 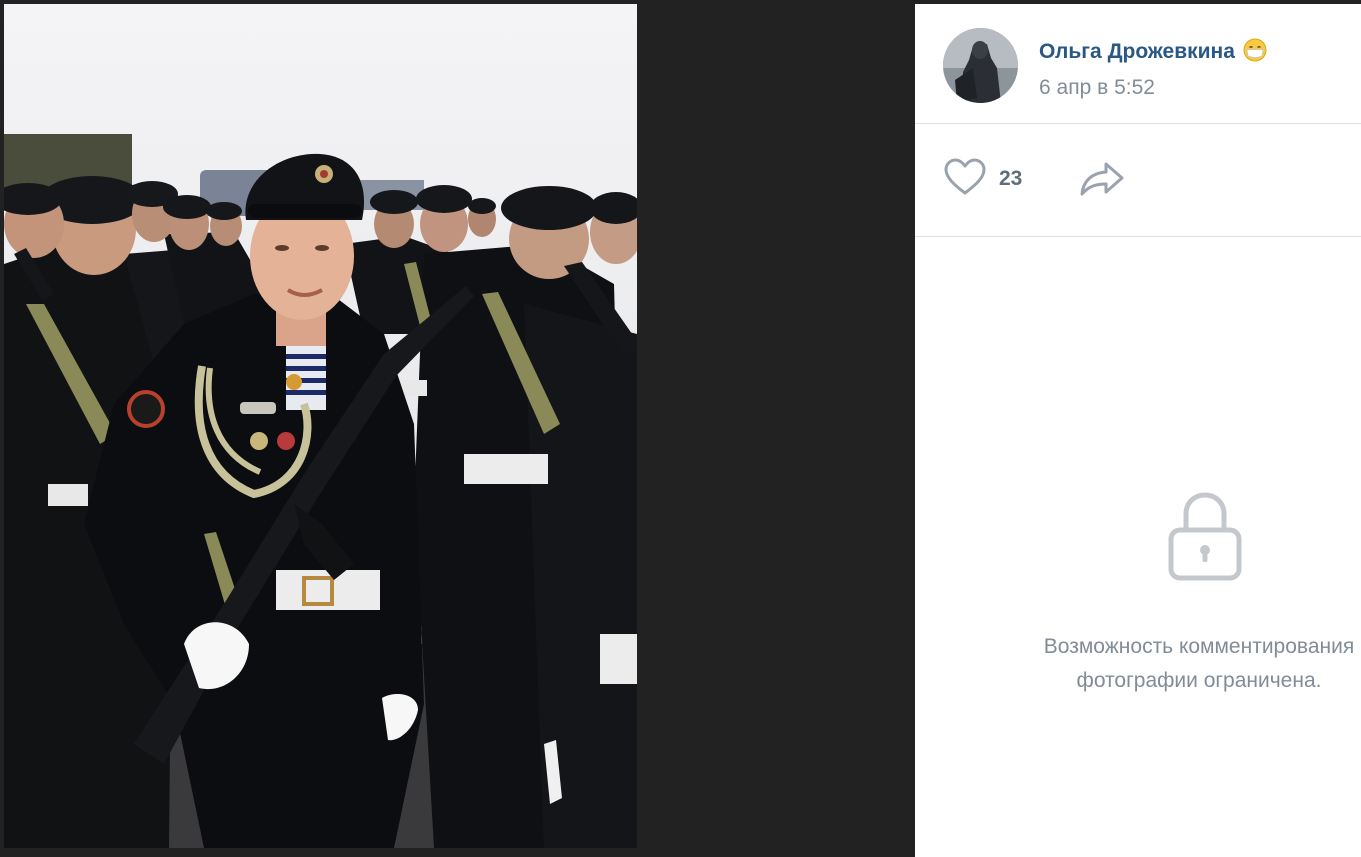 I want to click on lock-icon, so click(x=1205, y=536).